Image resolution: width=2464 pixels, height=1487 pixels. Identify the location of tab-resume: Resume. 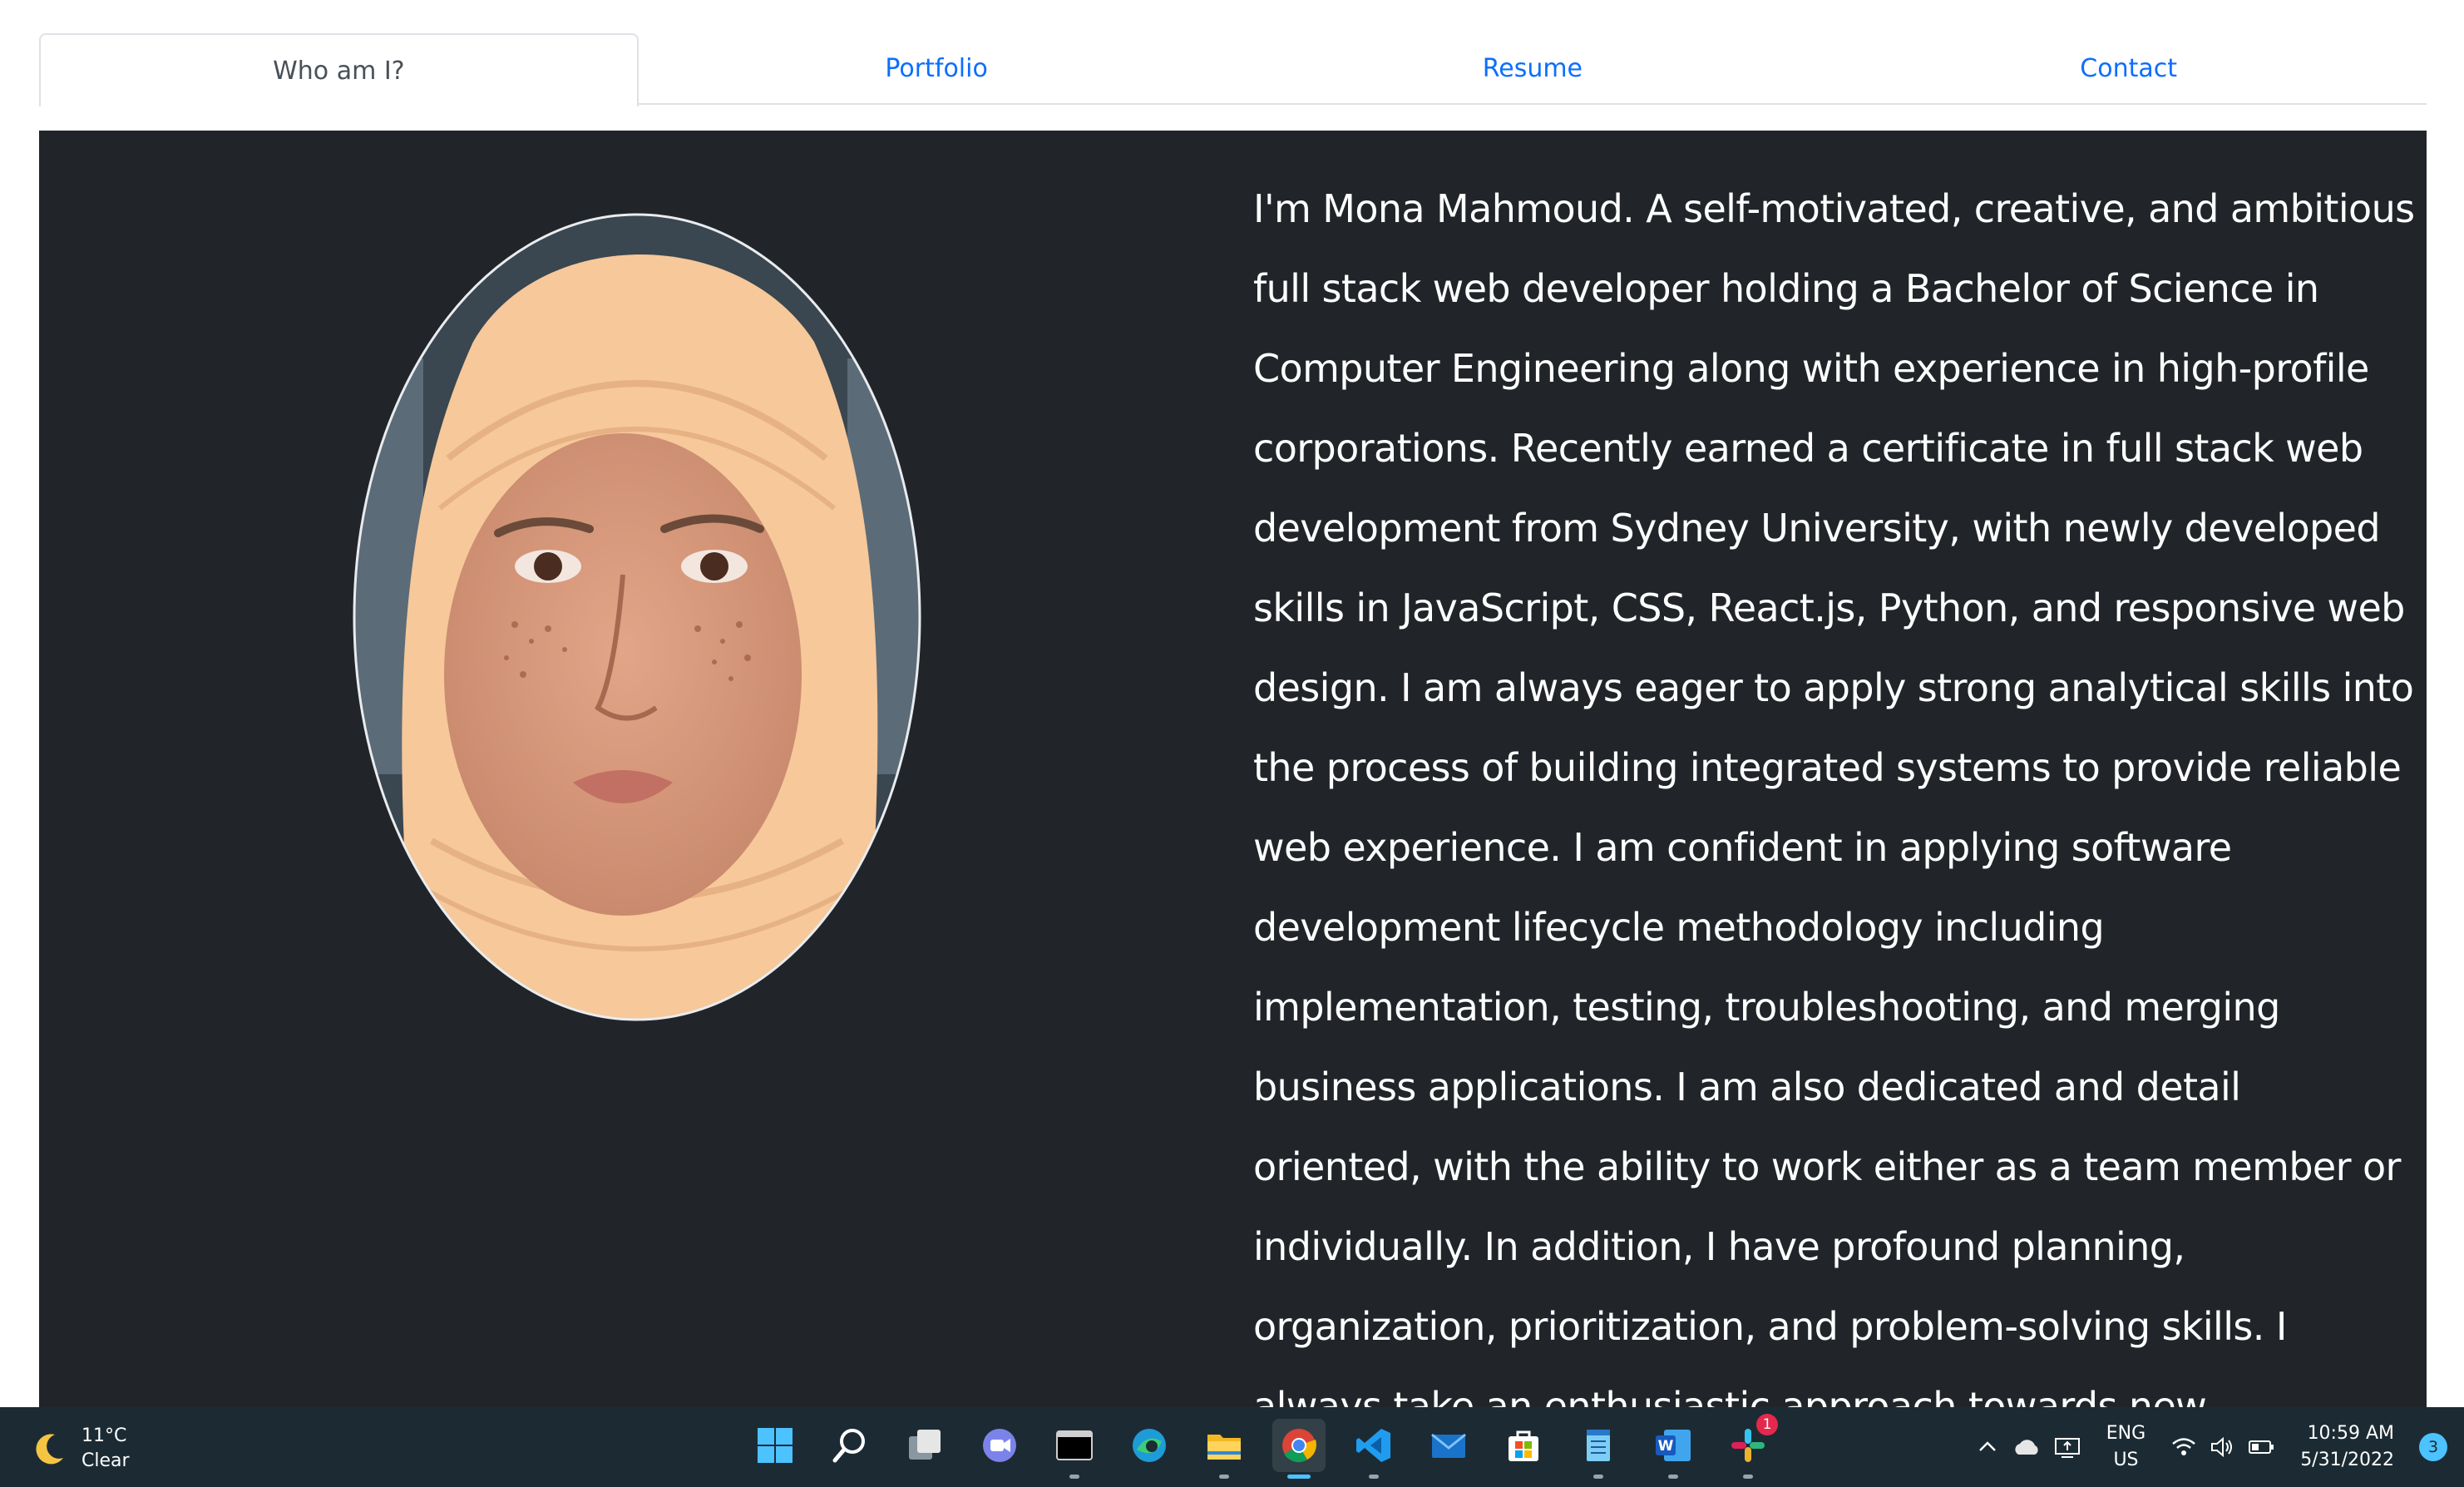
(1533, 68).